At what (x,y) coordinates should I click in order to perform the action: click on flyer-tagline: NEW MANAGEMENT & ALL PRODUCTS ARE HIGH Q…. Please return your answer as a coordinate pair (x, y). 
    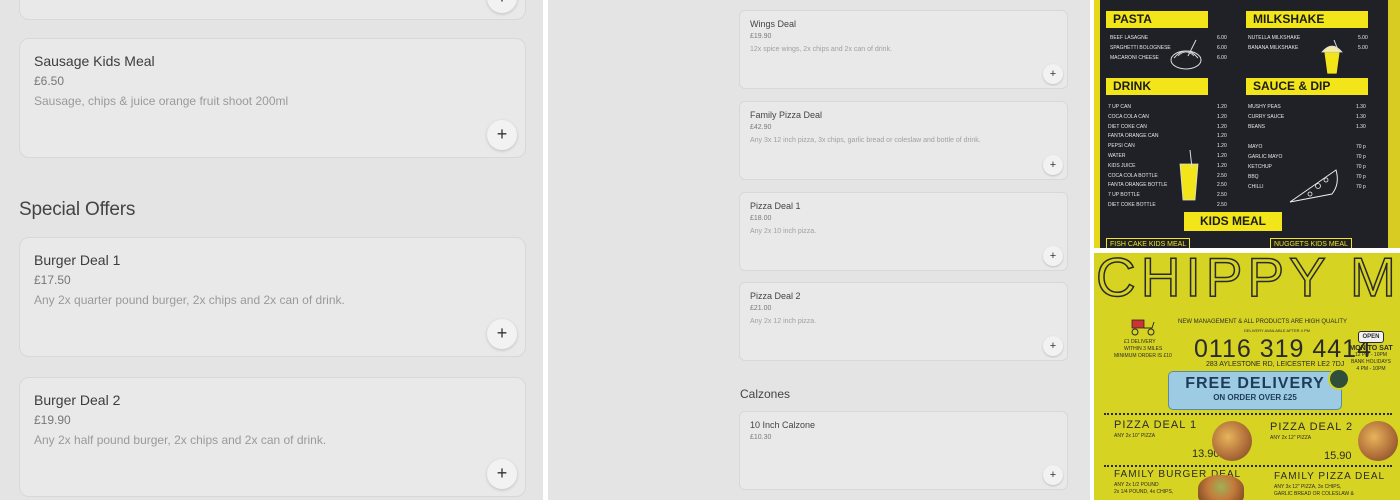
    Looking at the image, I should click on (1263, 322).